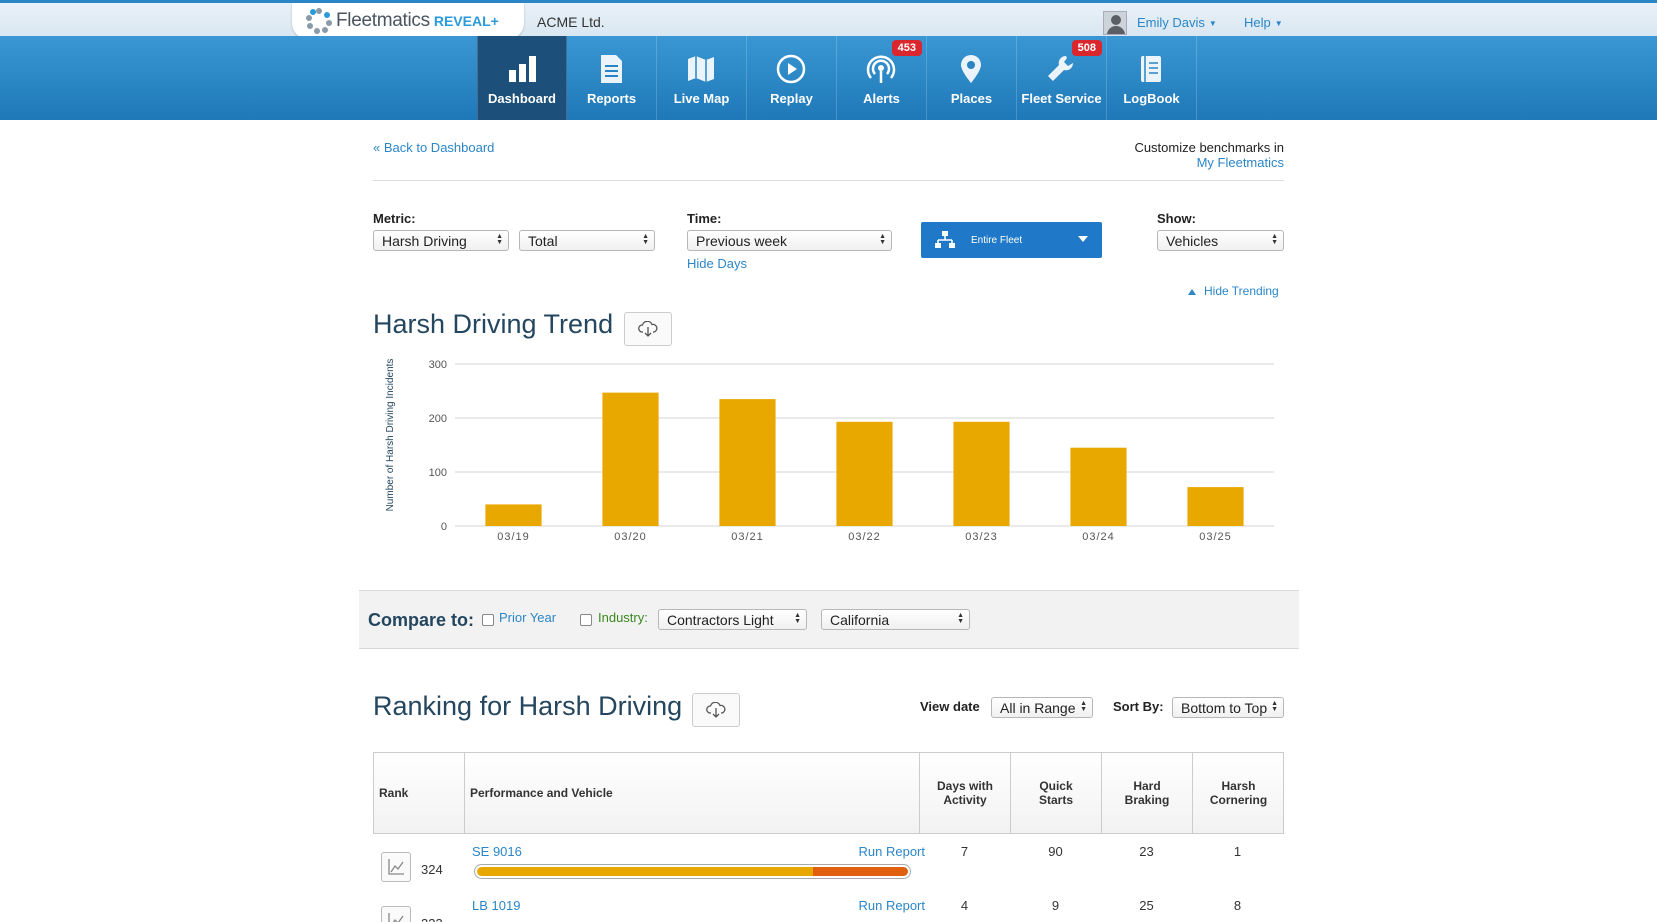 The image size is (1657, 922). Describe the element at coordinates (433, 147) in the screenshot. I see `back-to-dashboard-link: « Back to Dashboard` at that location.